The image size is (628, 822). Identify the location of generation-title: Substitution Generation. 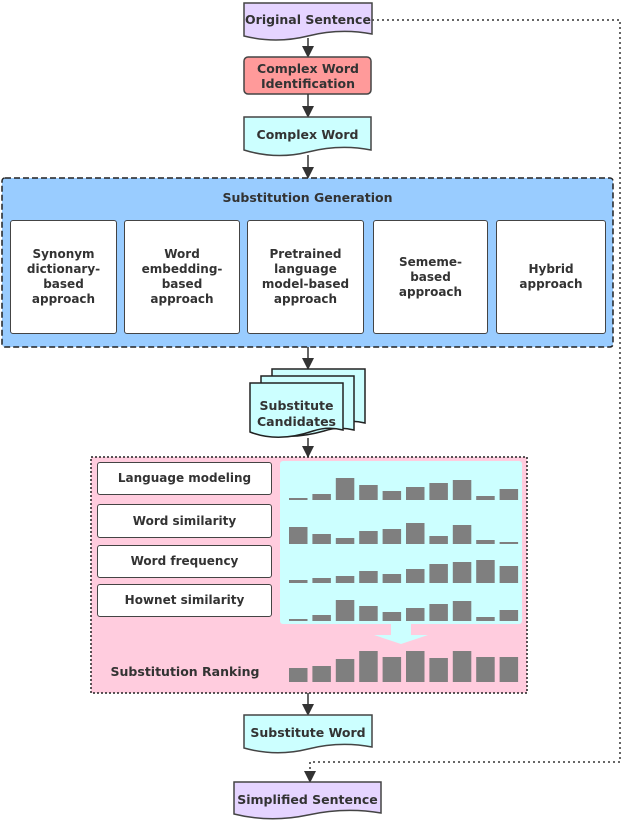
(307, 197).